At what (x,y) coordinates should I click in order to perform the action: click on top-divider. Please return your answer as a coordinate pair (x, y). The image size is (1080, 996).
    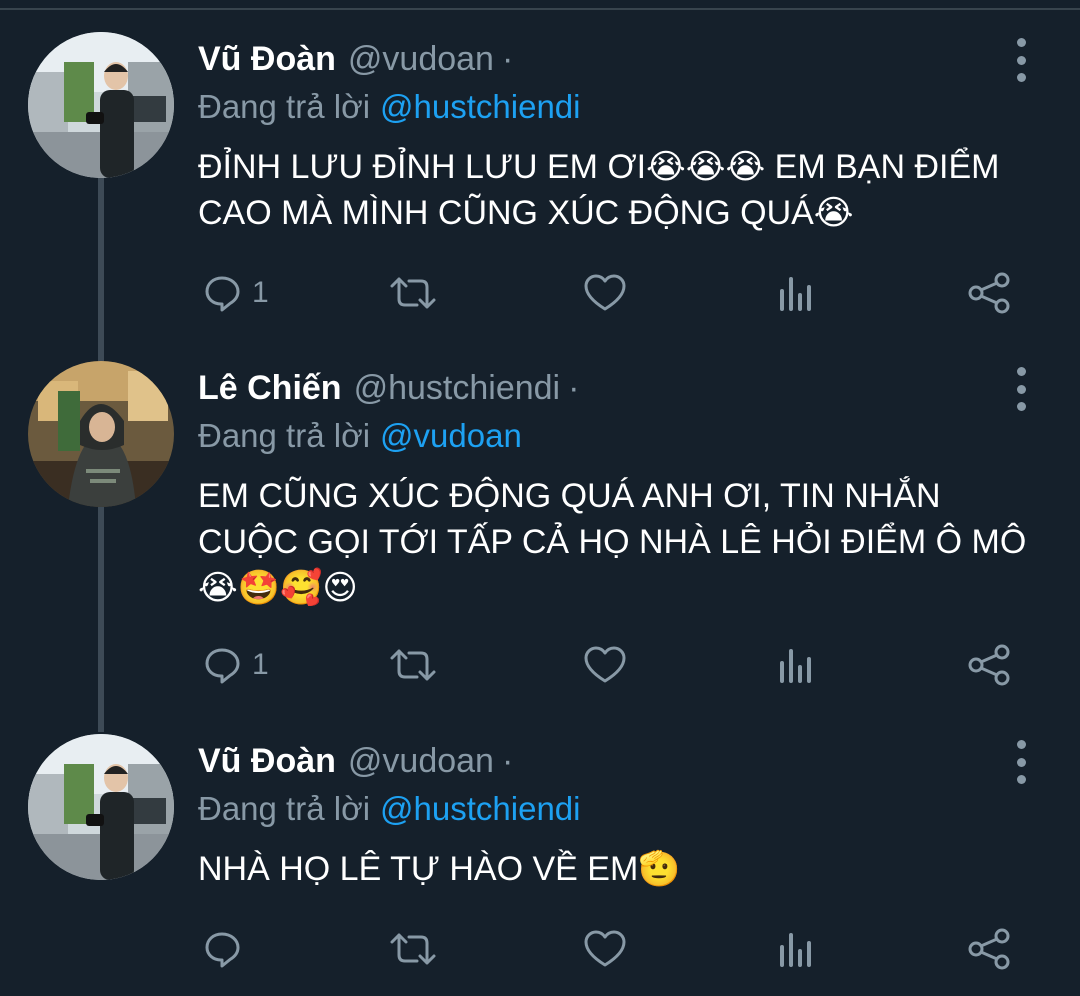
    Looking at the image, I should click on (540, 5).